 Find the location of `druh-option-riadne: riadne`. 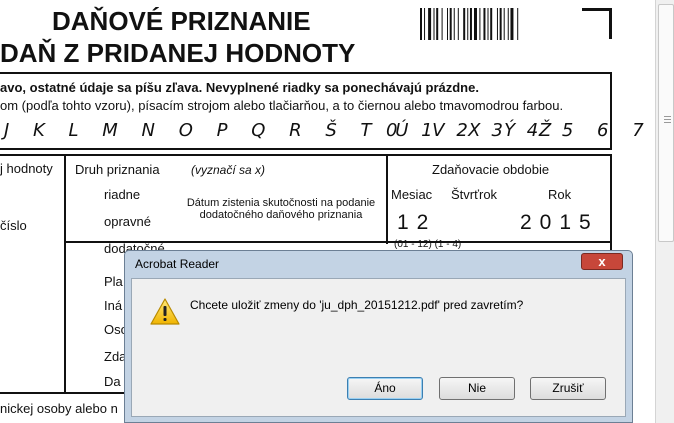

druh-option-riadne: riadne is located at coordinates (122, 194).